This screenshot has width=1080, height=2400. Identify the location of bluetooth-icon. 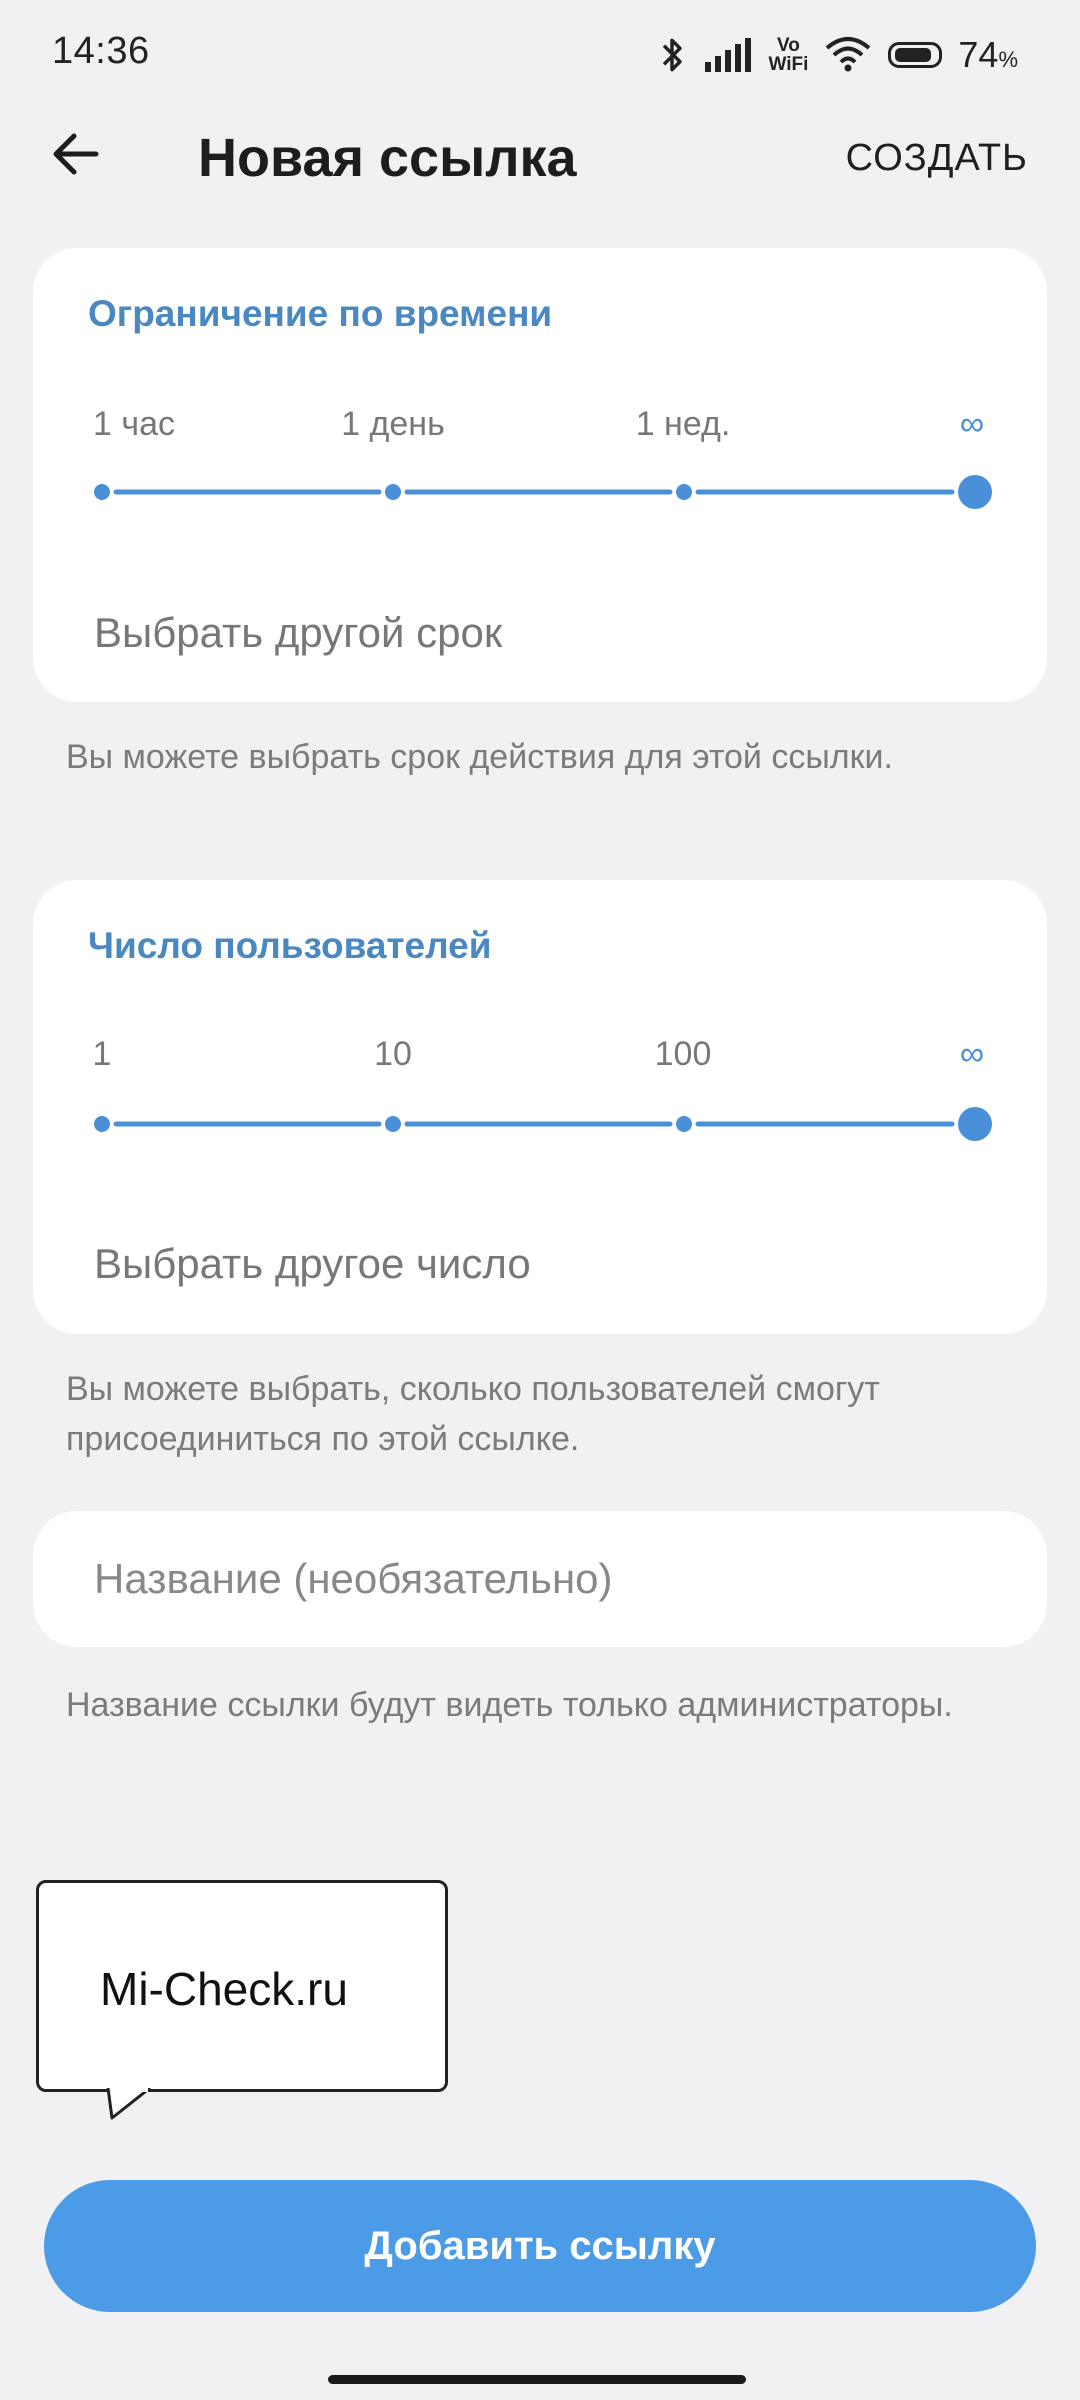
(673, 55).